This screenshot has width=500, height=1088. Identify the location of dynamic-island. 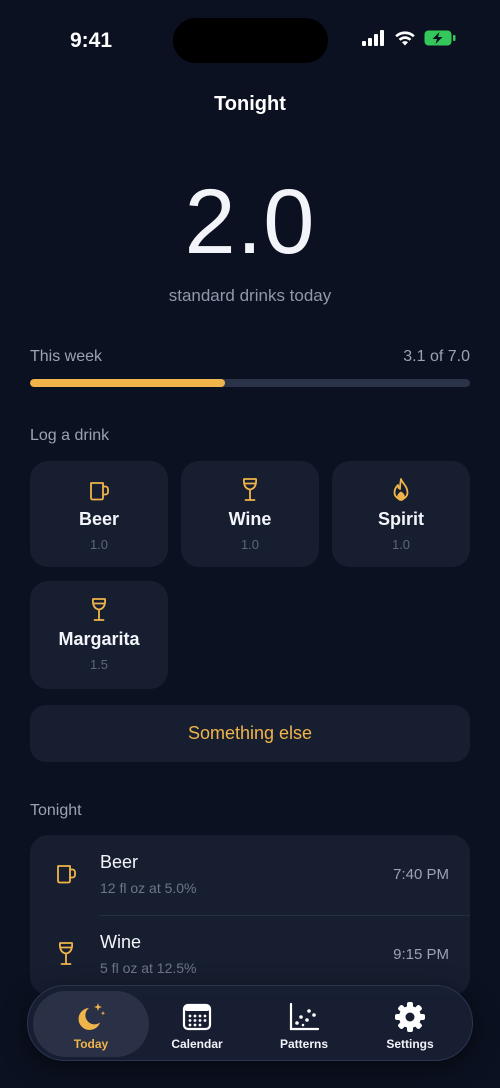
(250, 40).